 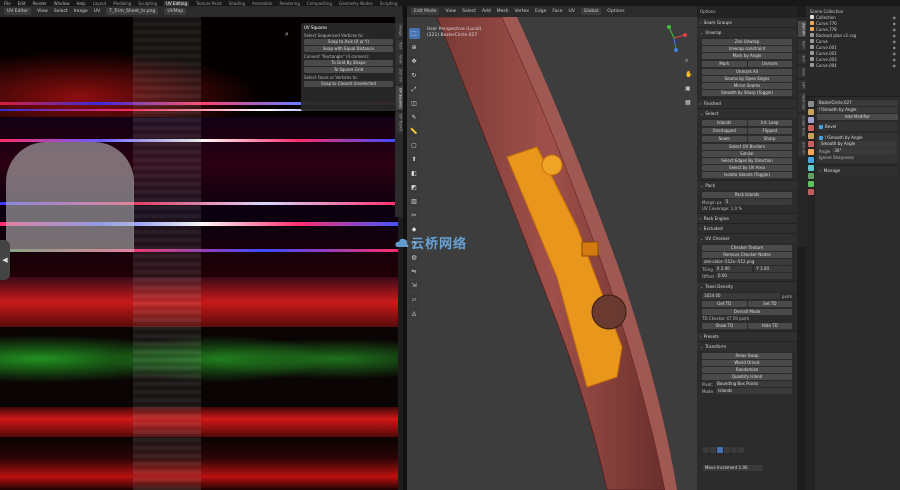 What do you see at coordinates (674, 38) in the screenshot?
I see `navigation-gizmo-icon` at bounding box center [674, 38].